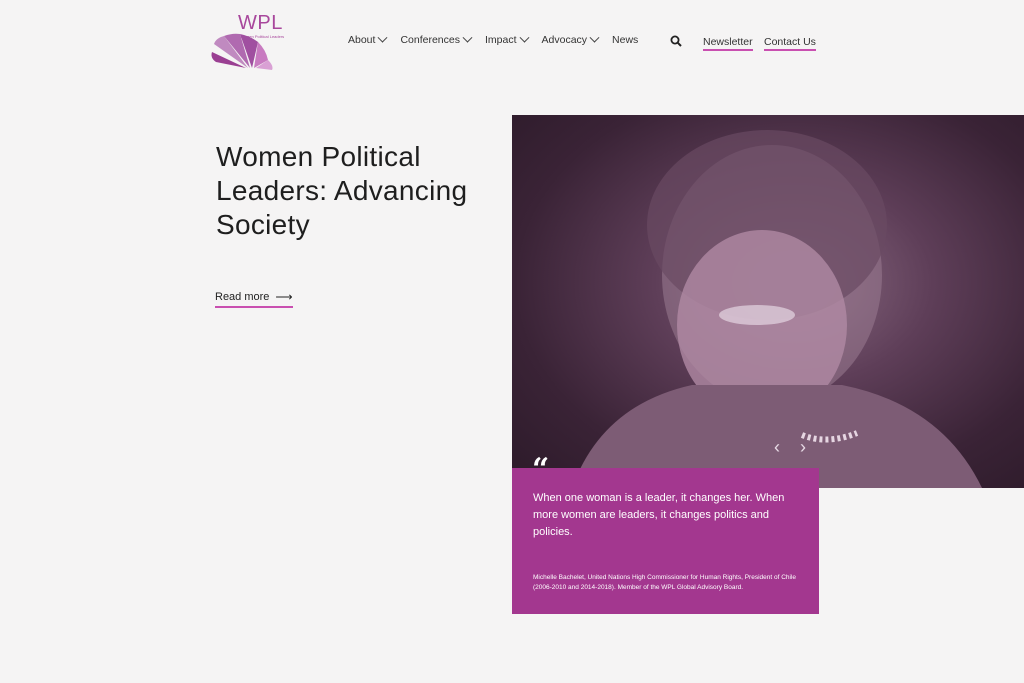 This screenshot has height=683, width=1024. What do you see at coordinates (430, 40) in the screenshot?
I see `nav-item-label: Conferences` at bounding box center [430, 40].